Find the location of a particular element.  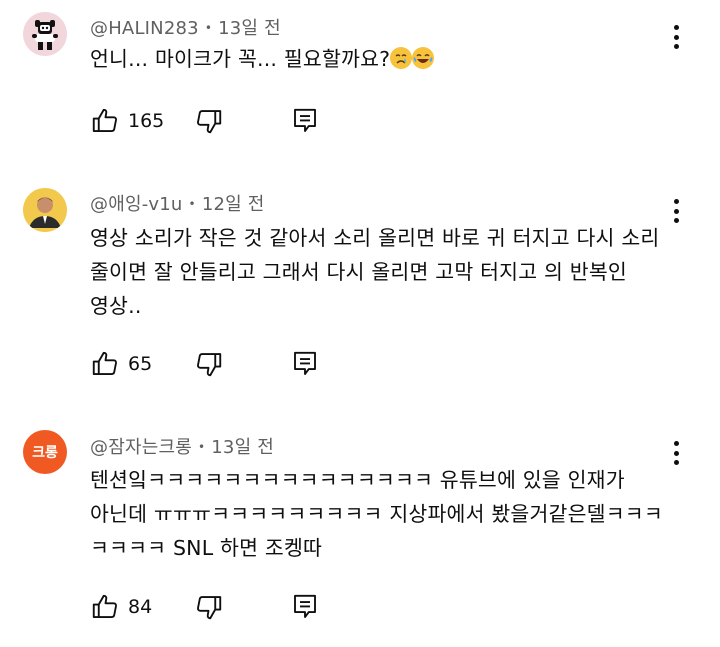

like-count: 65 is located at coordinates (140, 364).